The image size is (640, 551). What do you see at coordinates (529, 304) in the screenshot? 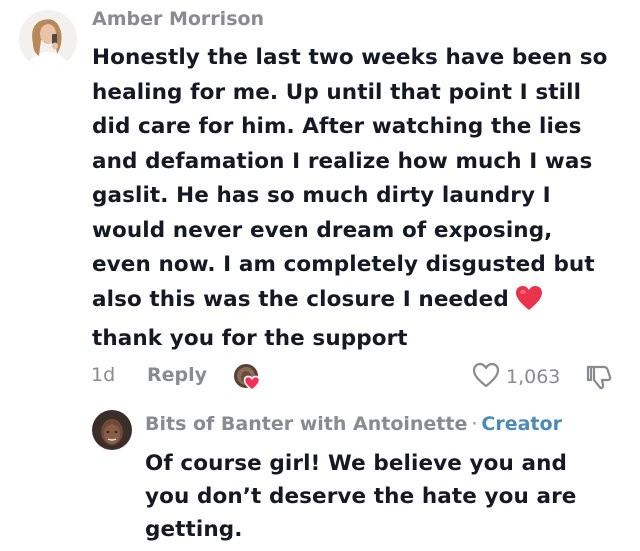
I see `red-heart-emoji-icon` at bounding box center [529, 304].